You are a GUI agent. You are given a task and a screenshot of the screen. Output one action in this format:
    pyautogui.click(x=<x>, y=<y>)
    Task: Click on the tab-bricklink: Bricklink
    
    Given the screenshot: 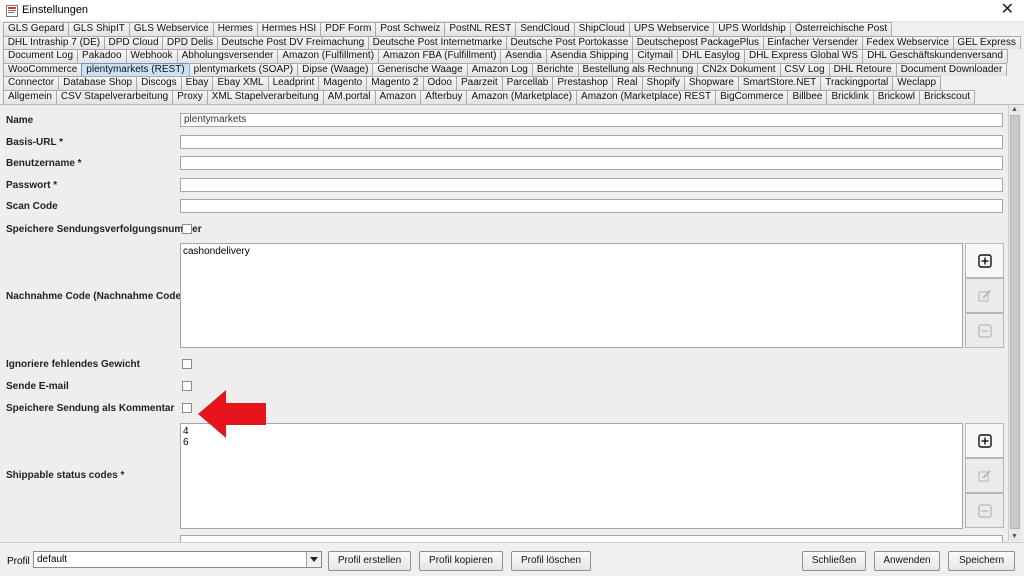 What is the action you would take?
    pyautogui.click(x=850, y=96)
    